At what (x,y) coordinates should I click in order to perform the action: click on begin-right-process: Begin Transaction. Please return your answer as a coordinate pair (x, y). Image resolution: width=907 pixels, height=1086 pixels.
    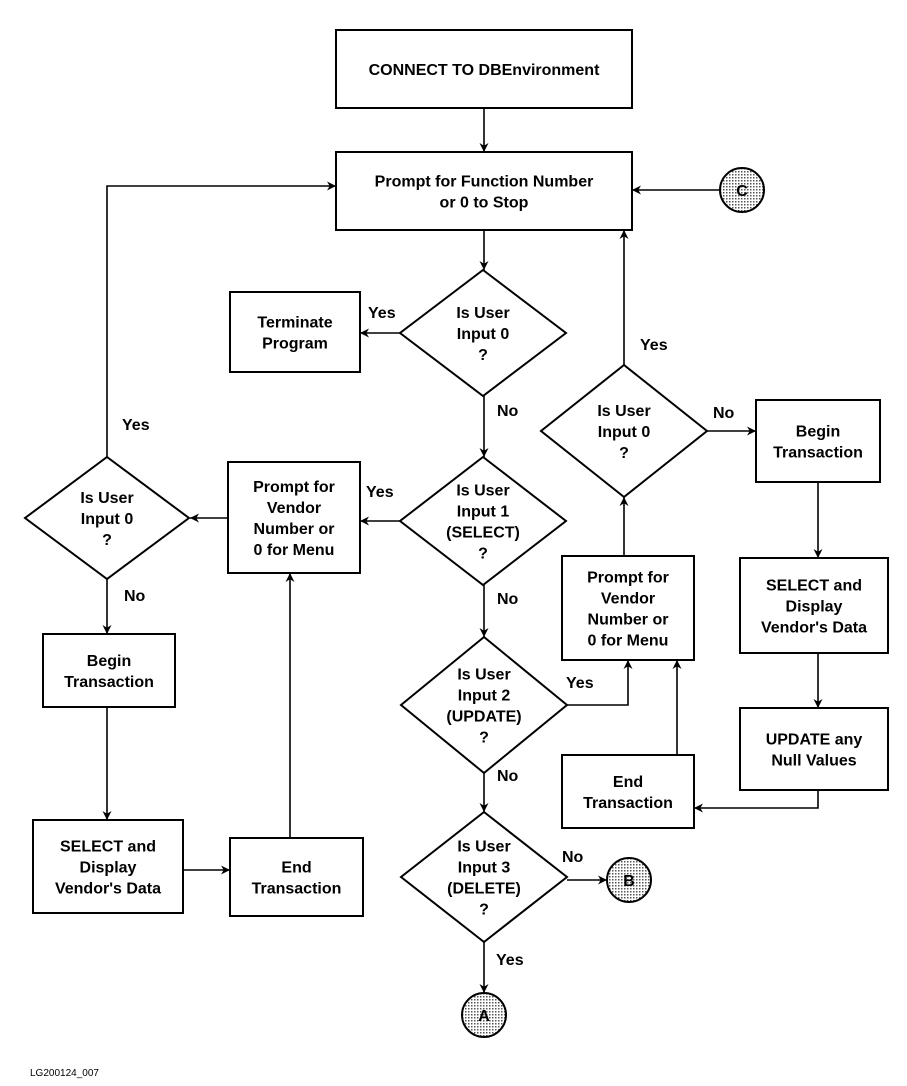
    Looking at the image, I should click on (818, 441).